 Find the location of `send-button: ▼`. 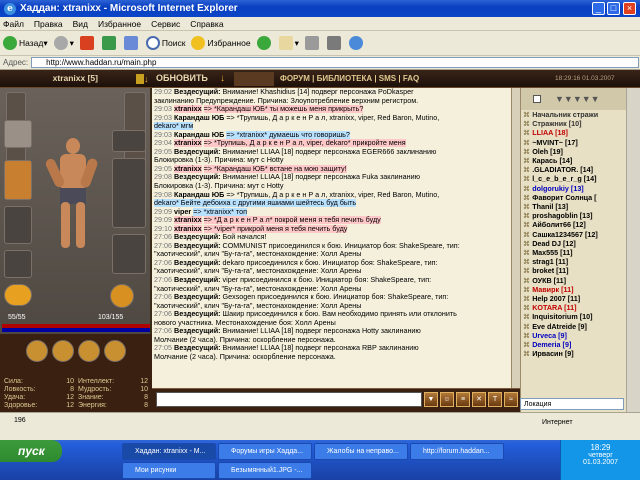

send-button: ▼ is located at coordinates (431, 399).